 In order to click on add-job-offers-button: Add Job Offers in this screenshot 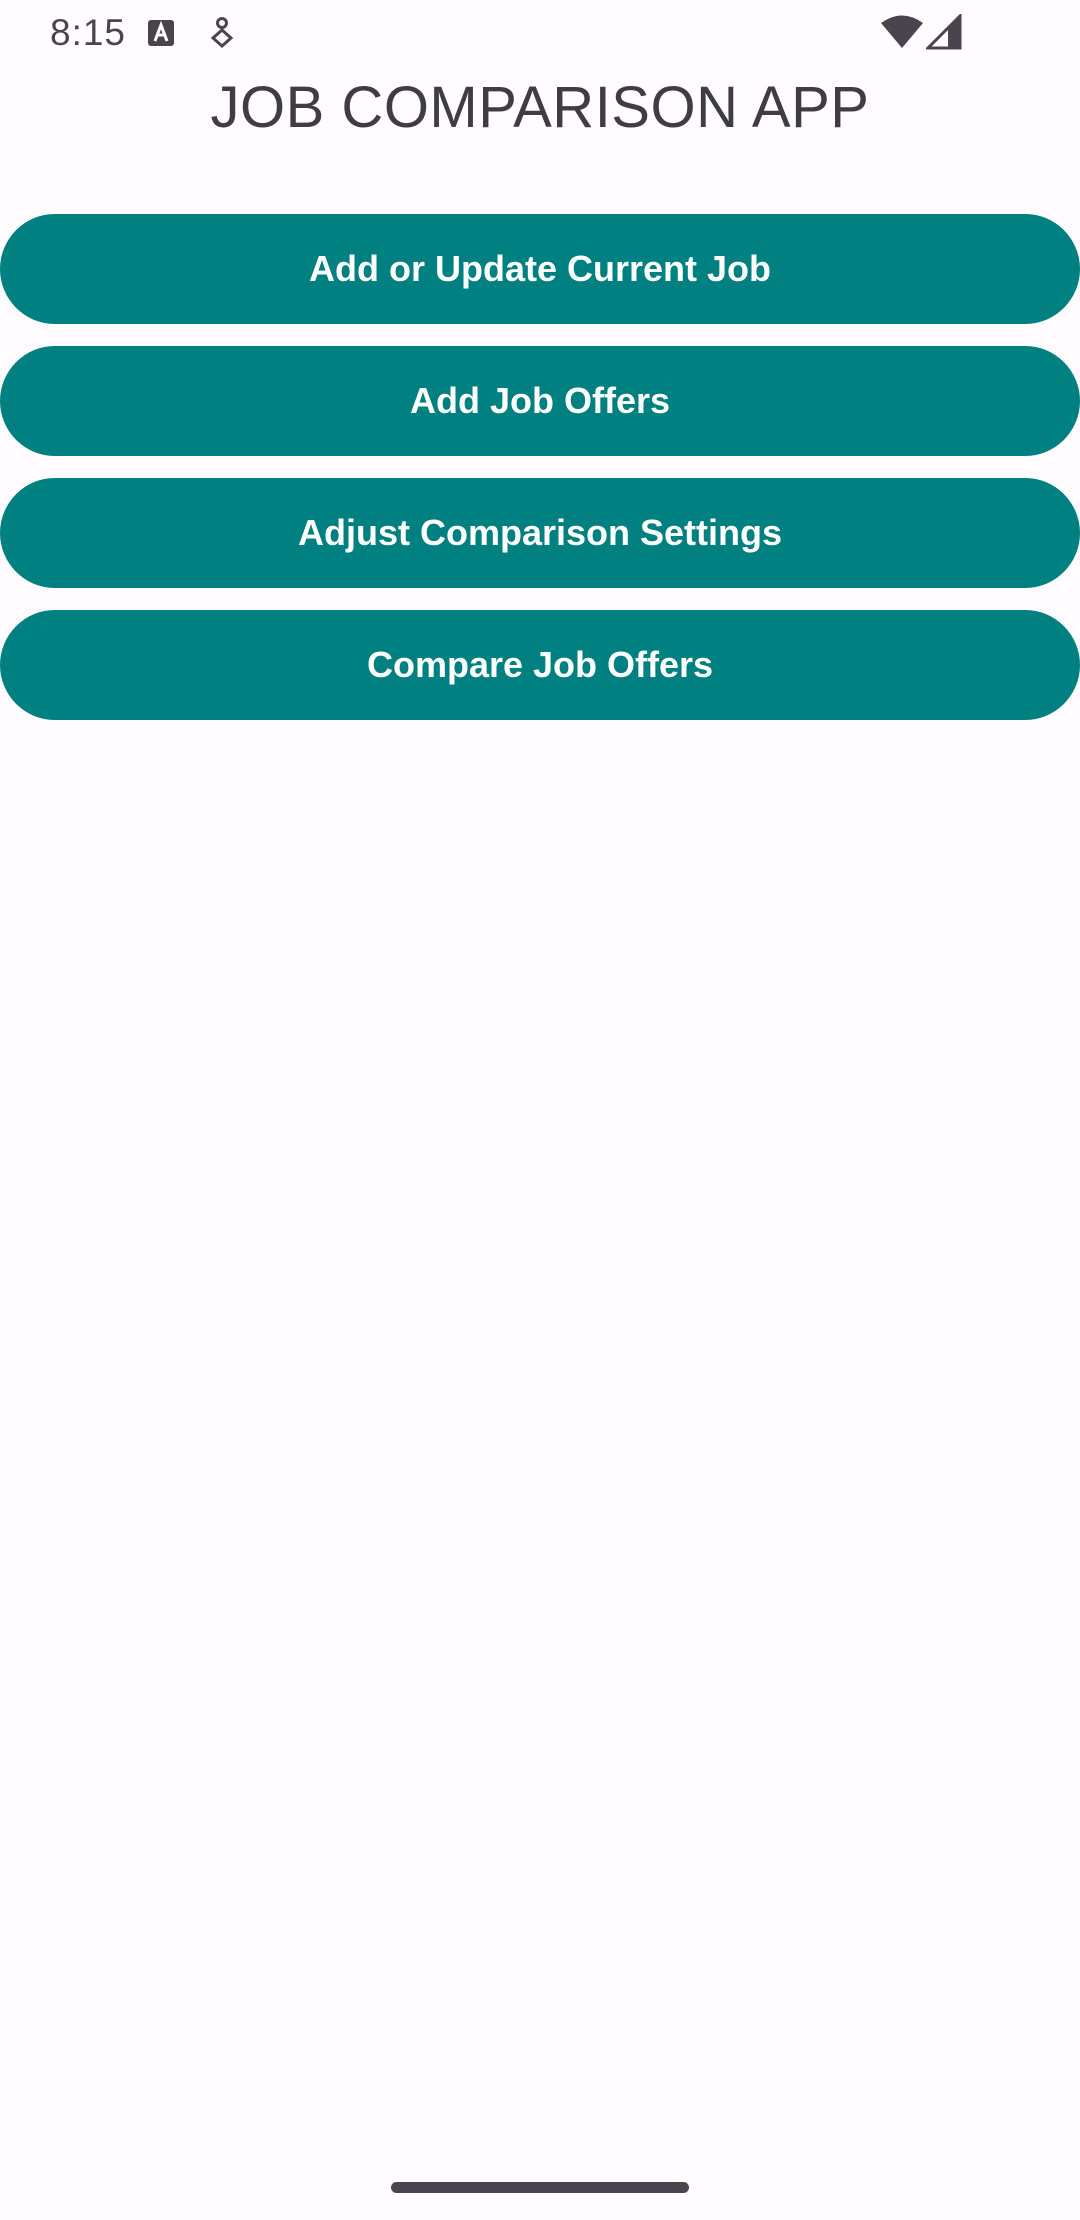, I will do `click(540, 401)`.